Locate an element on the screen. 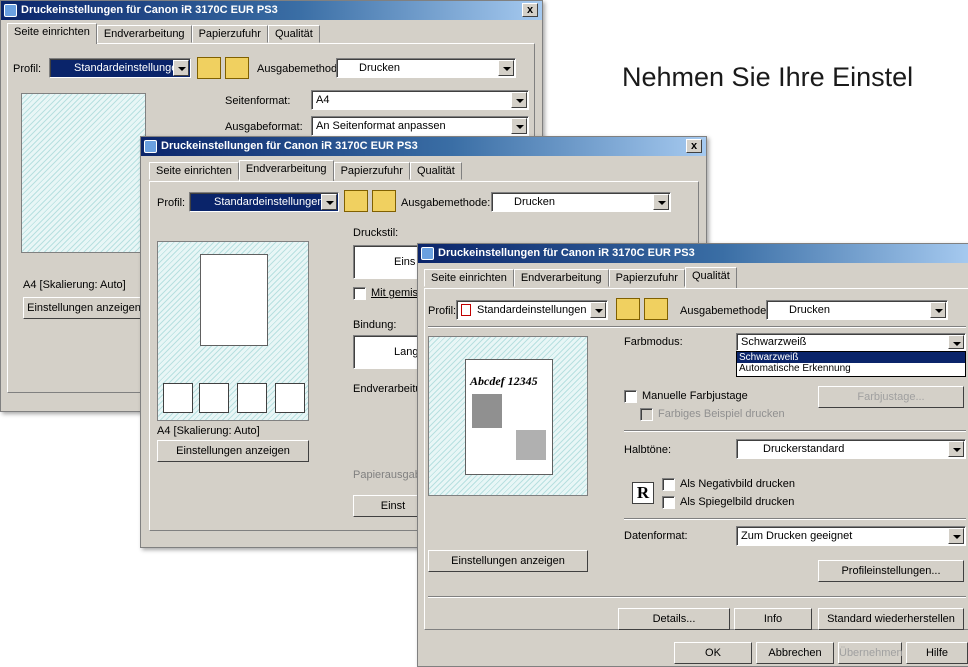 The width and height of the screenshot is (968, 667). mixed-label: Mit gemisc is located at coordinates (397, 293).